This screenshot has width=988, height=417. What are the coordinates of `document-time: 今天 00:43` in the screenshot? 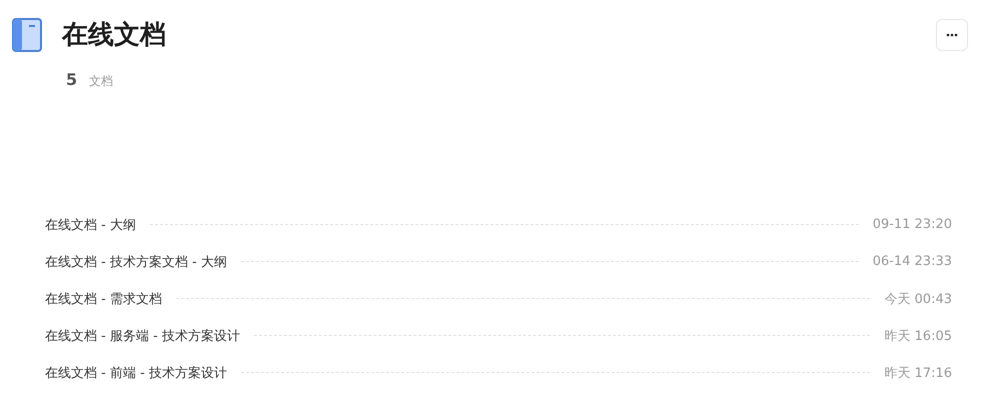 It's located at (918, 299).